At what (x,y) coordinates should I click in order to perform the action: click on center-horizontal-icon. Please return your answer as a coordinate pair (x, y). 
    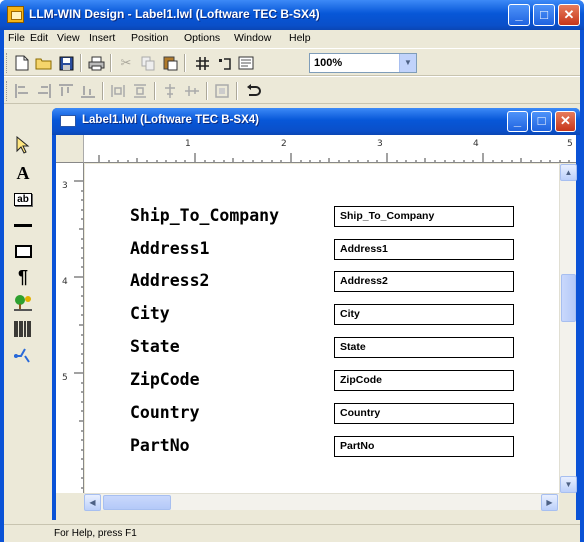
    Looking at the image, I should click on (170, 91).